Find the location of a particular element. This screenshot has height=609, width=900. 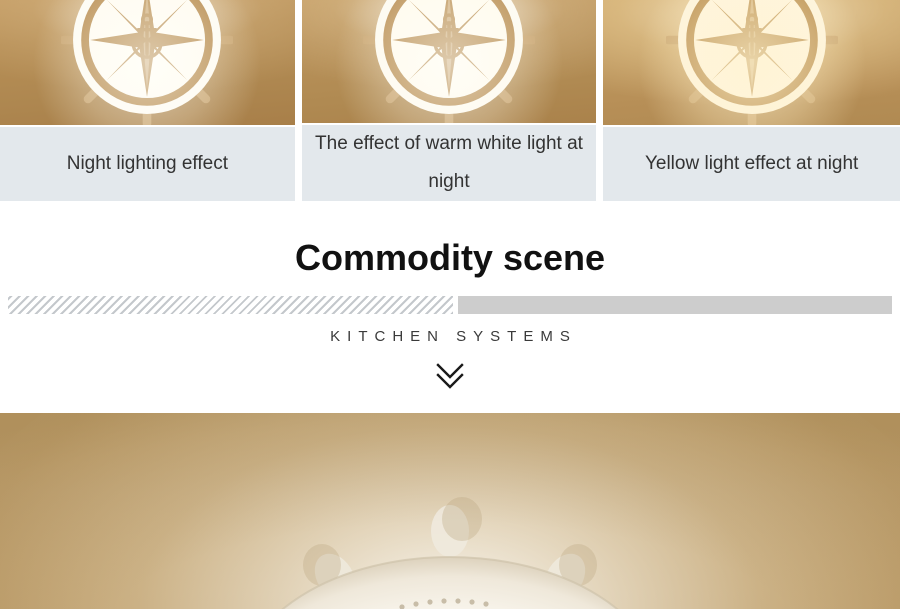

effect-photo-yellow-light is located at coordinates (751, 62).